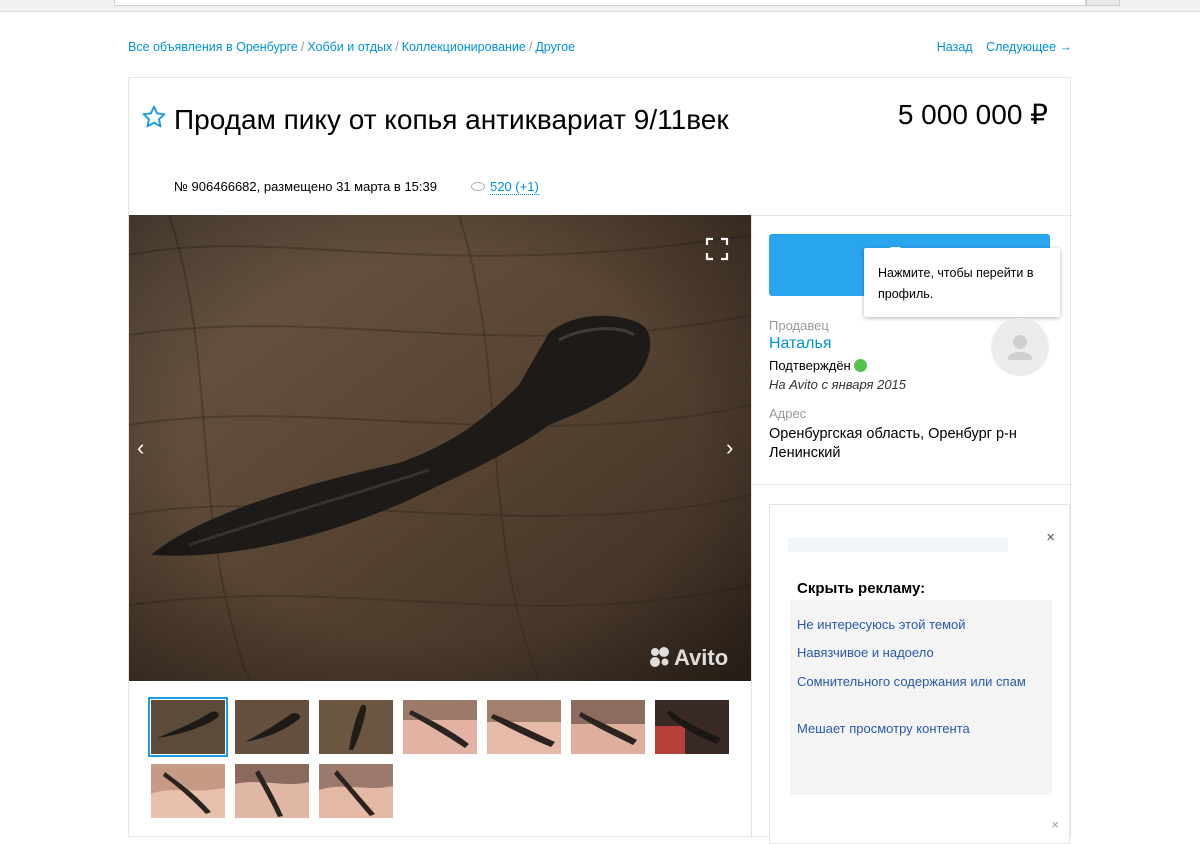 This screenshot has height=844, width=1200. I want to click on column-divider, so click(751, 526).